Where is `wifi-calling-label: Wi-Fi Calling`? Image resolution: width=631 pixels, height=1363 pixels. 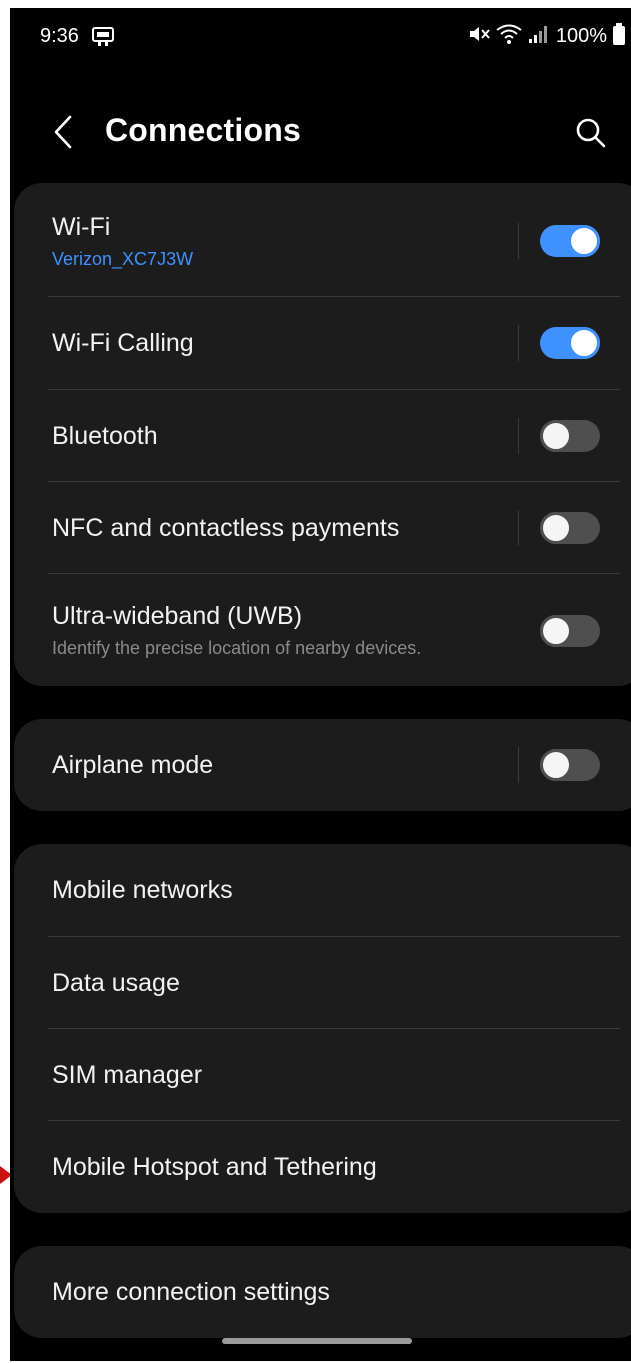 wifi-calling-label: Wi-Fi Calling is located at coordinates (123, 343).